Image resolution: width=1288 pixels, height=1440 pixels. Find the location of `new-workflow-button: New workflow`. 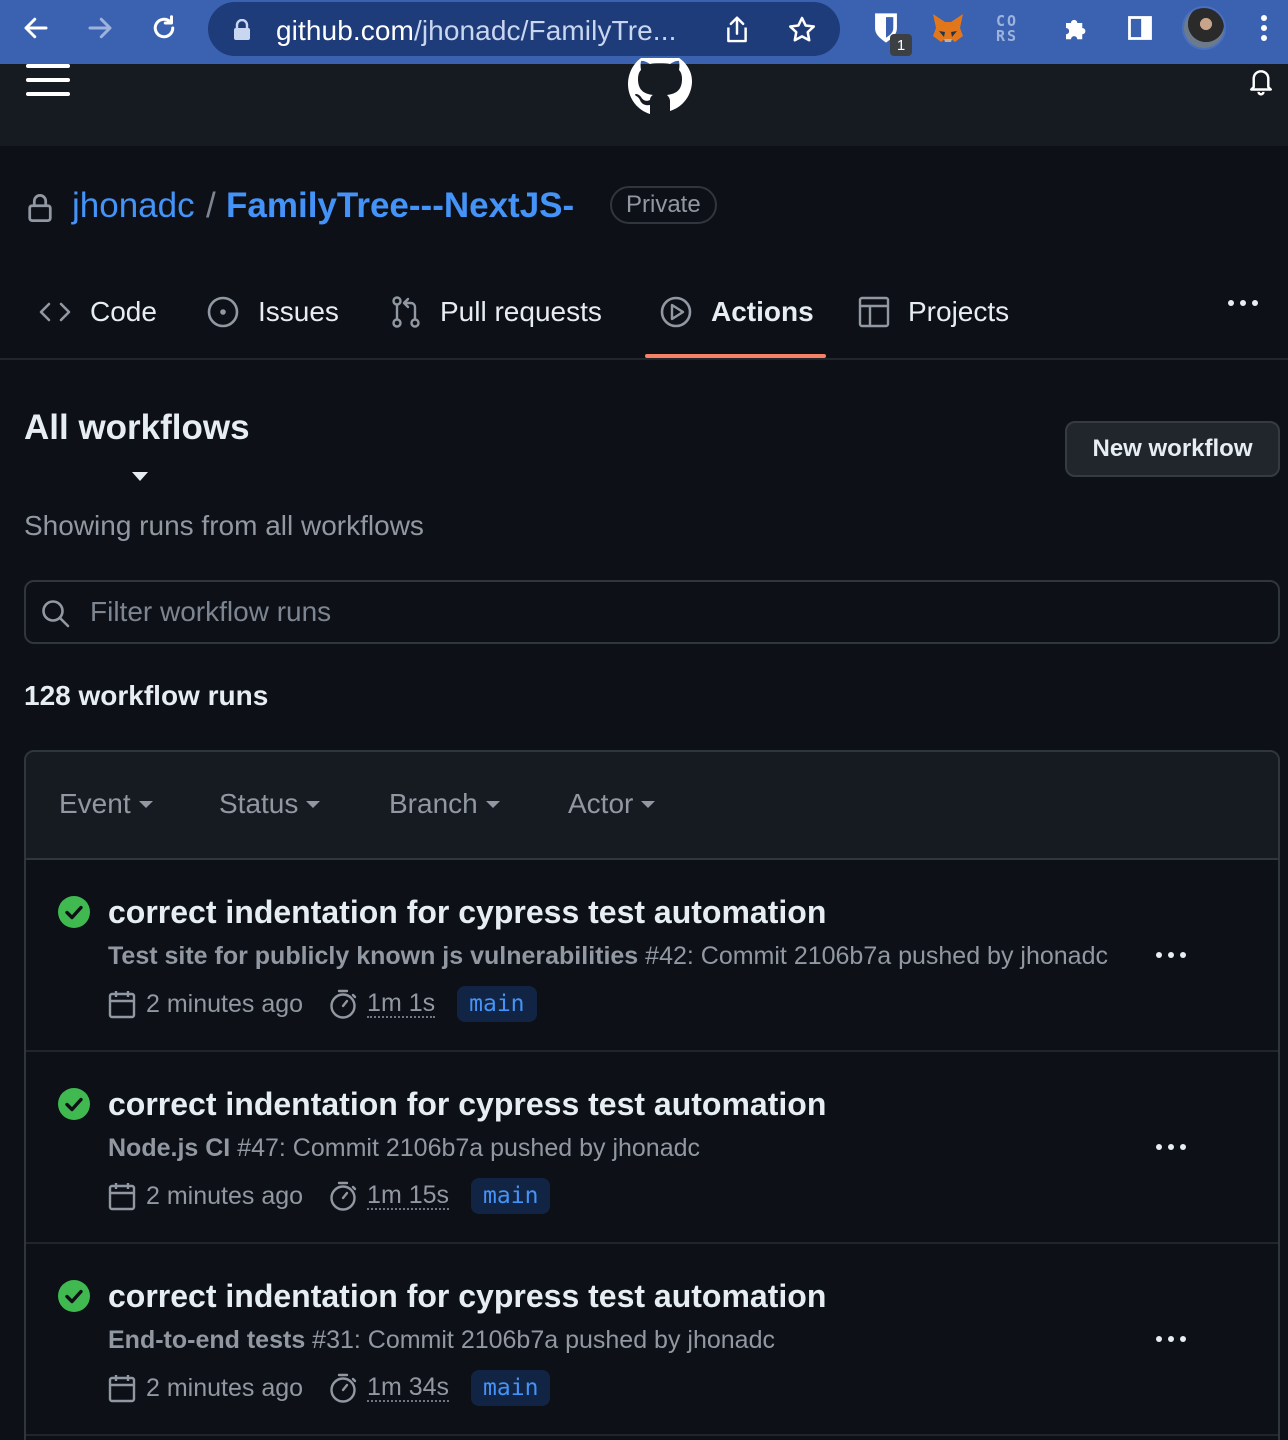

new-workflow-button: New workflow is located at coordinates (1172, 449).